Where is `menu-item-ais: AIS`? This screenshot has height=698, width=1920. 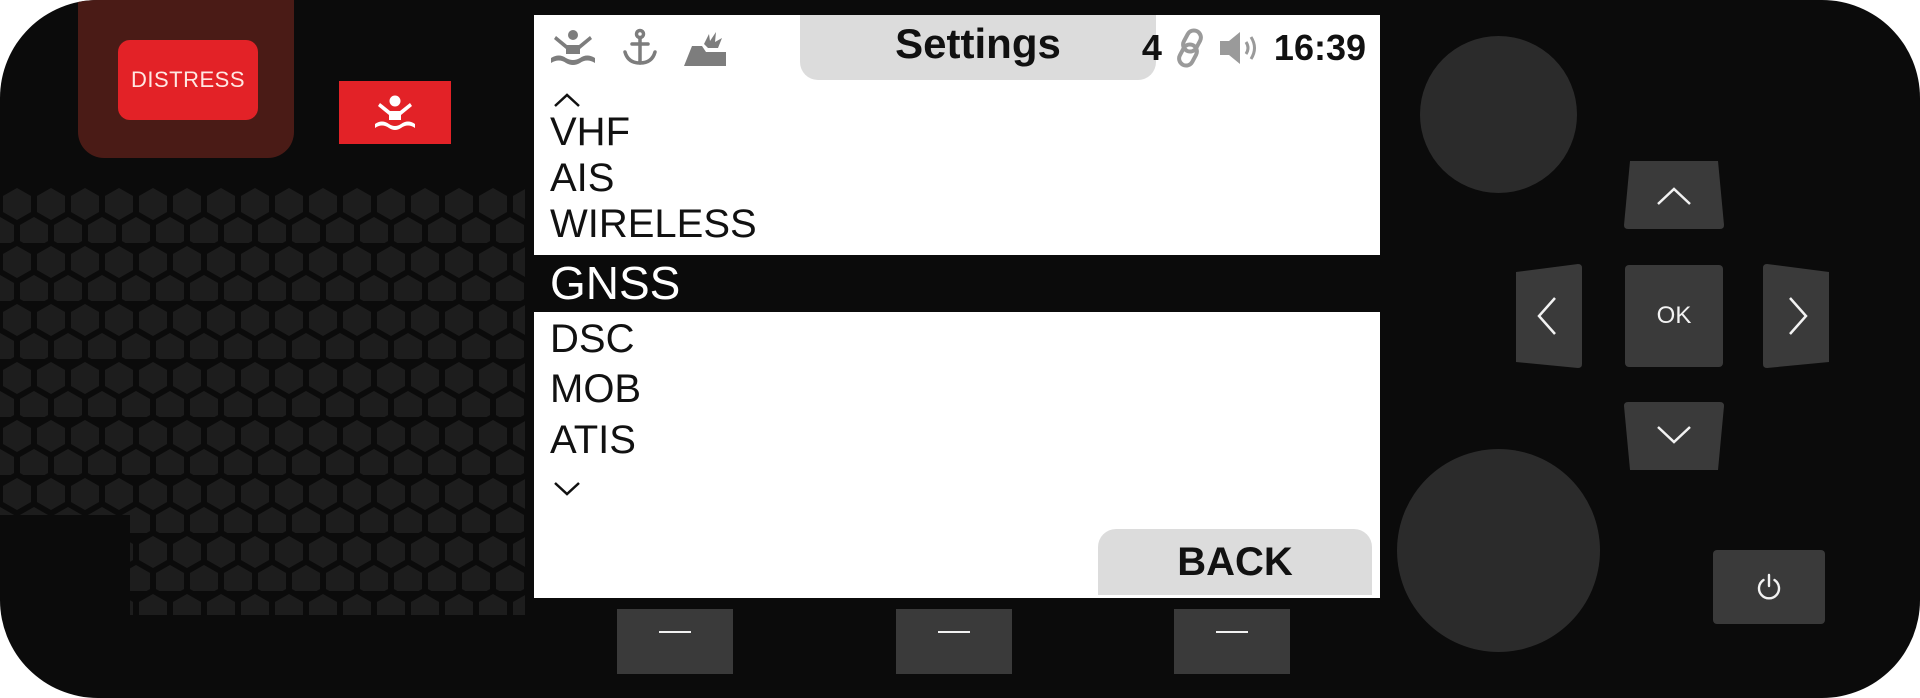 menu-item-ais: AIS is located at coordinates (957, 178).